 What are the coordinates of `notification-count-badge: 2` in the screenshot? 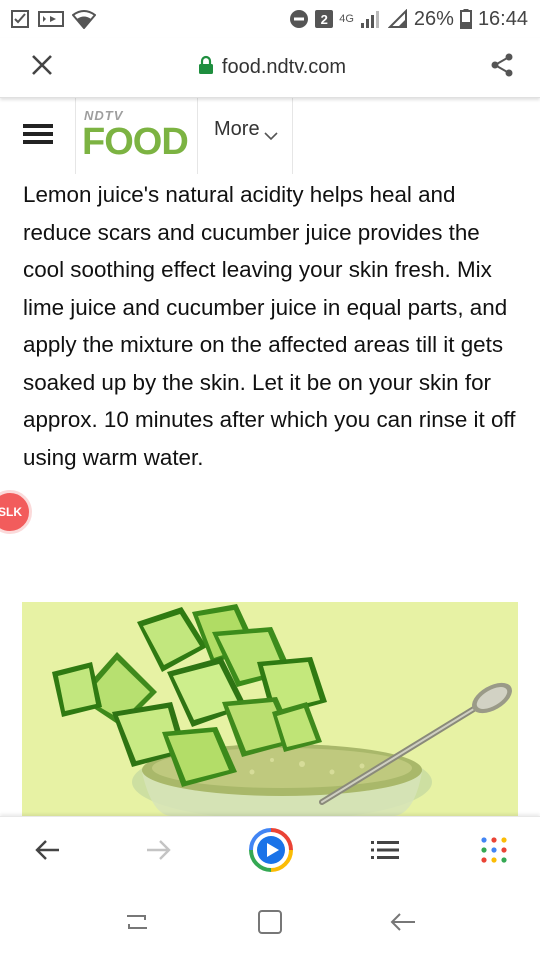 It's located at (324, 19).